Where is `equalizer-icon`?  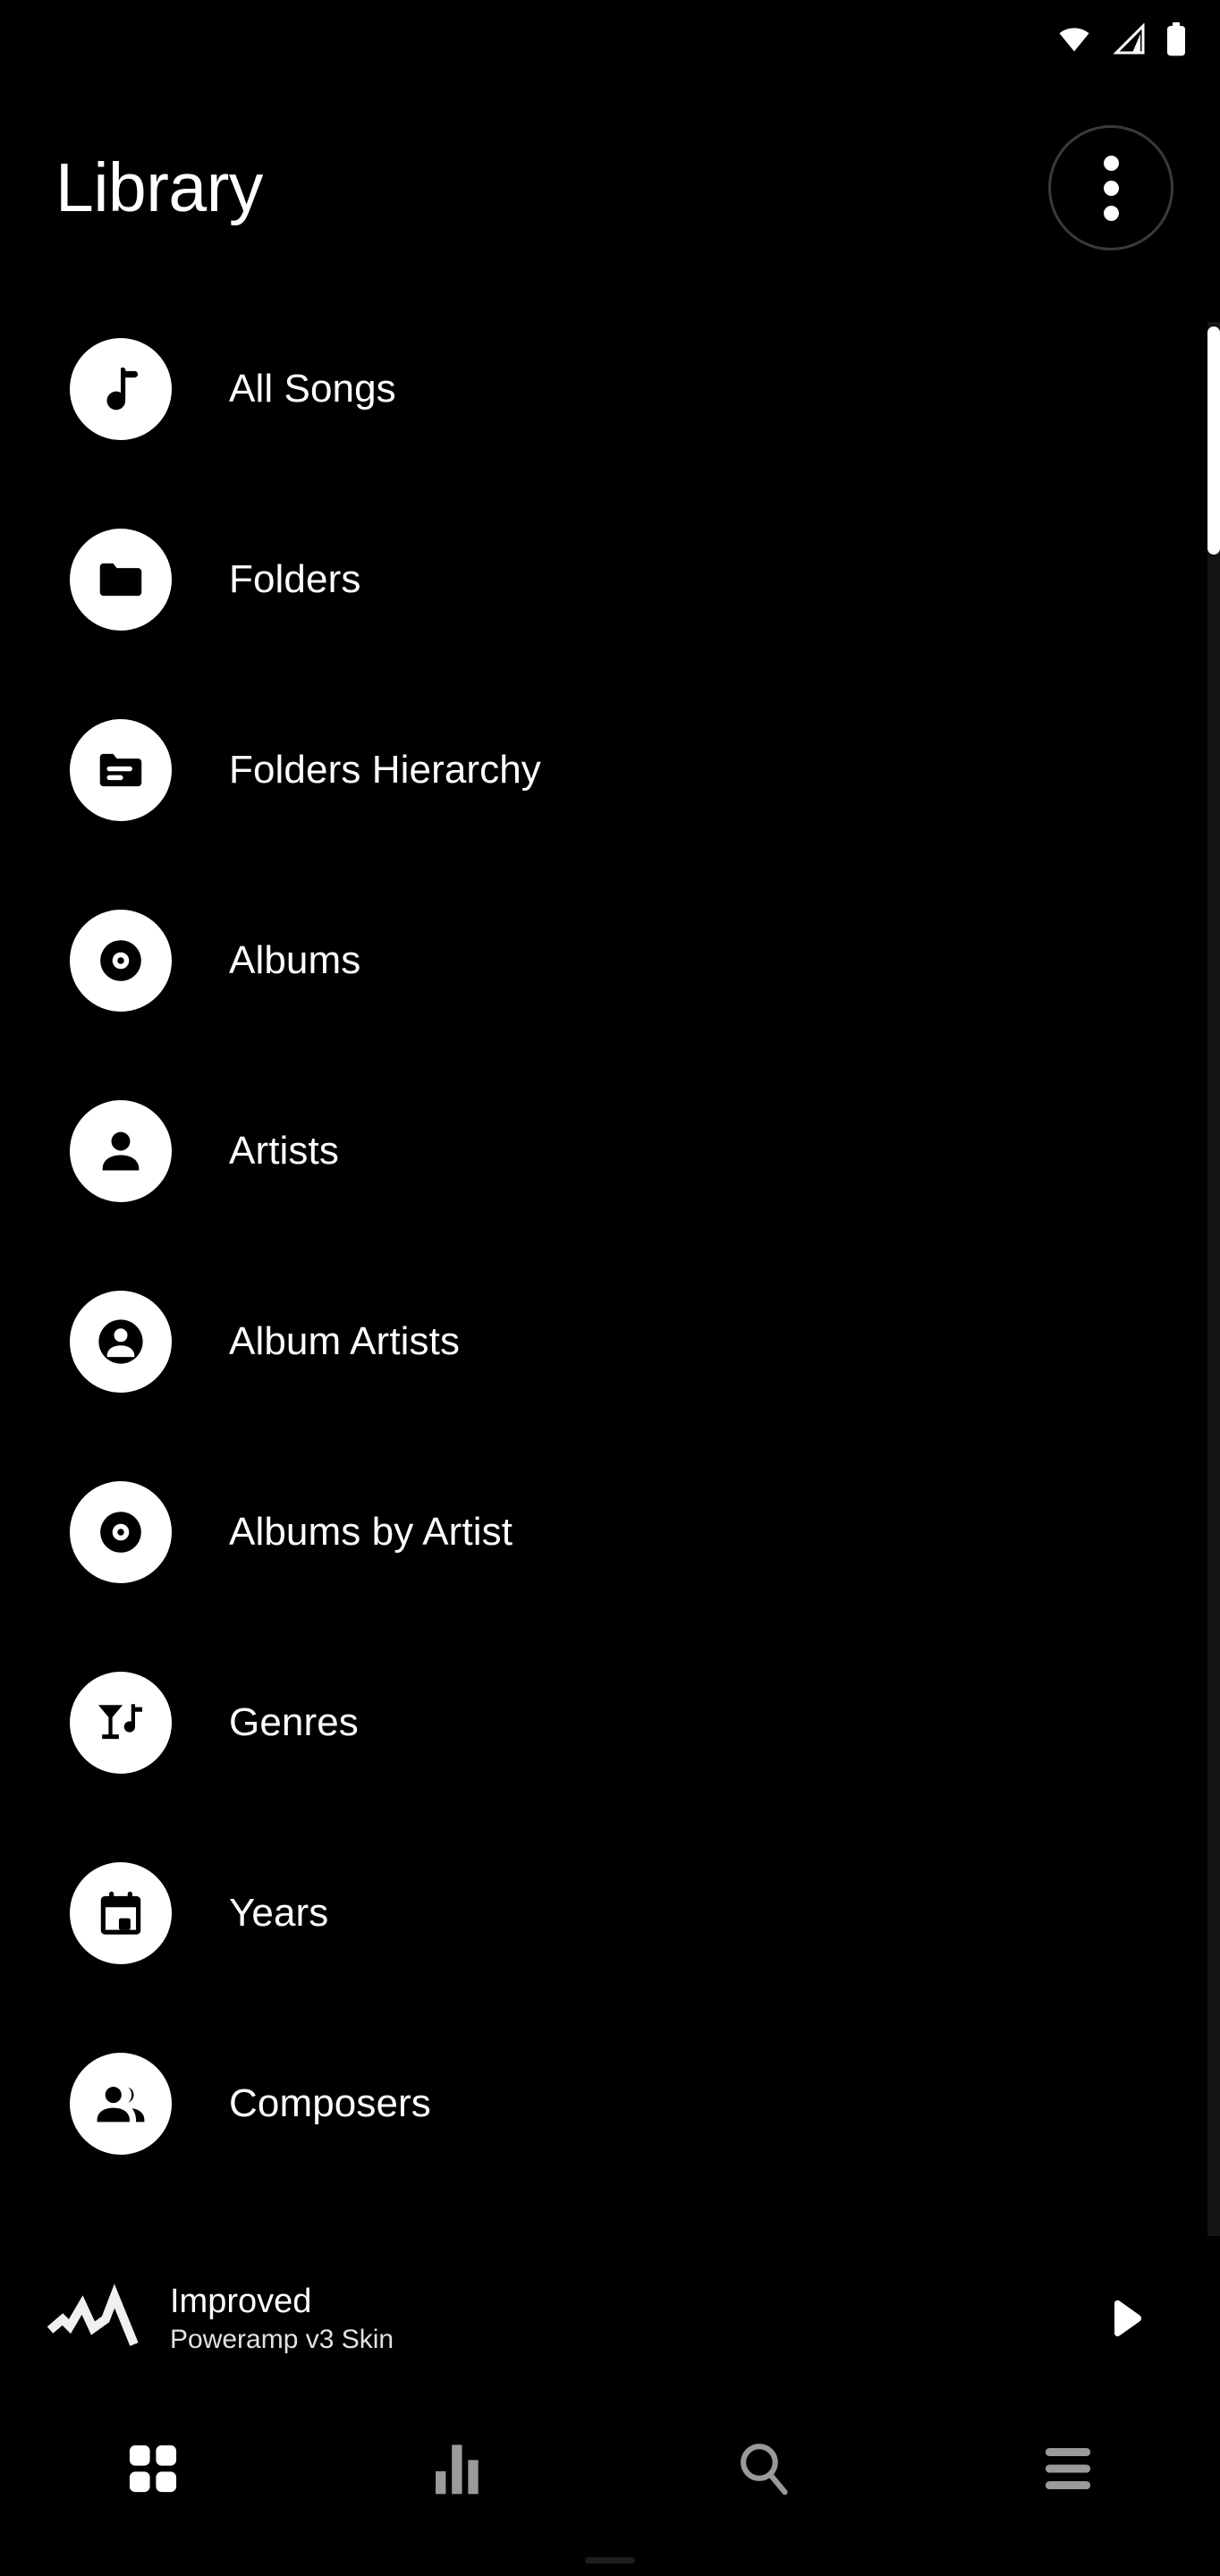
equalizer-icon is located at coordinates (458, 2468).